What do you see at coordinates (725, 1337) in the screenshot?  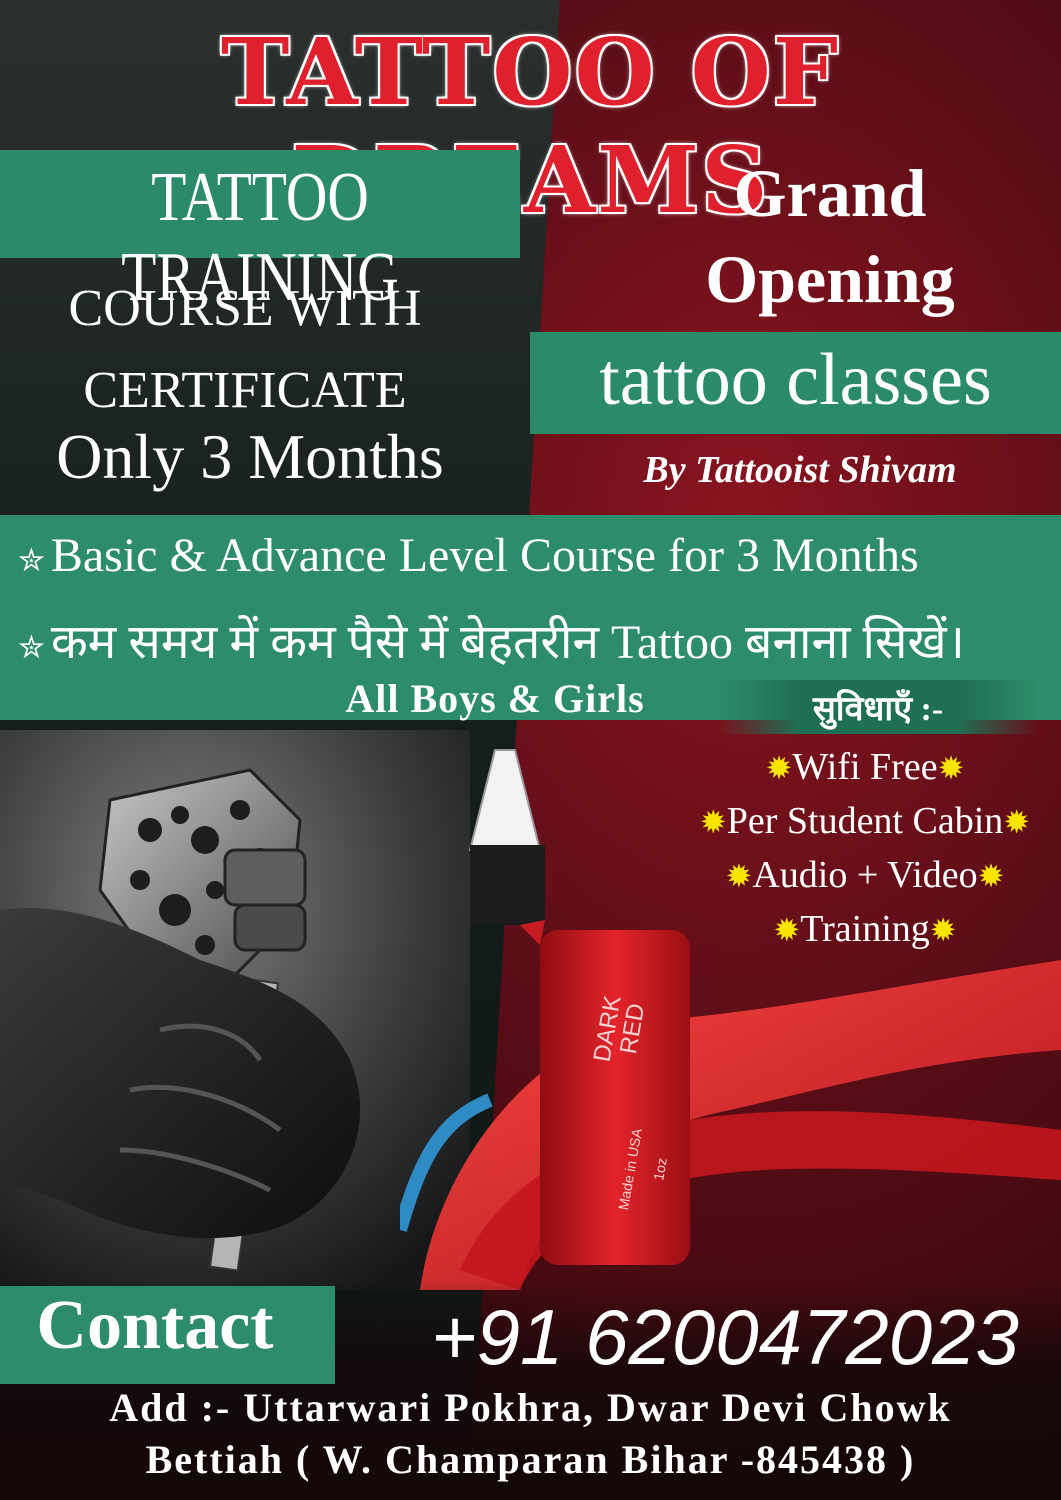 I see `contact-phone: +91 6200472023` at bounding box center [725, 1337].